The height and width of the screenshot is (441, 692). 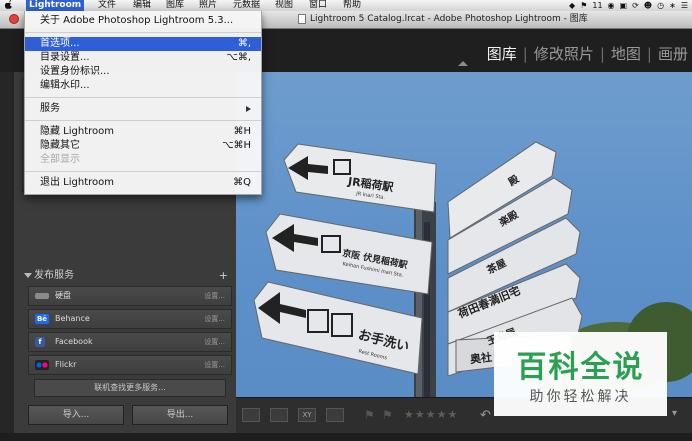 What do you see at coordinates (208, 5) in the screenshot?
I see `menu-photo: 照片` at bounding box center [208, 5].